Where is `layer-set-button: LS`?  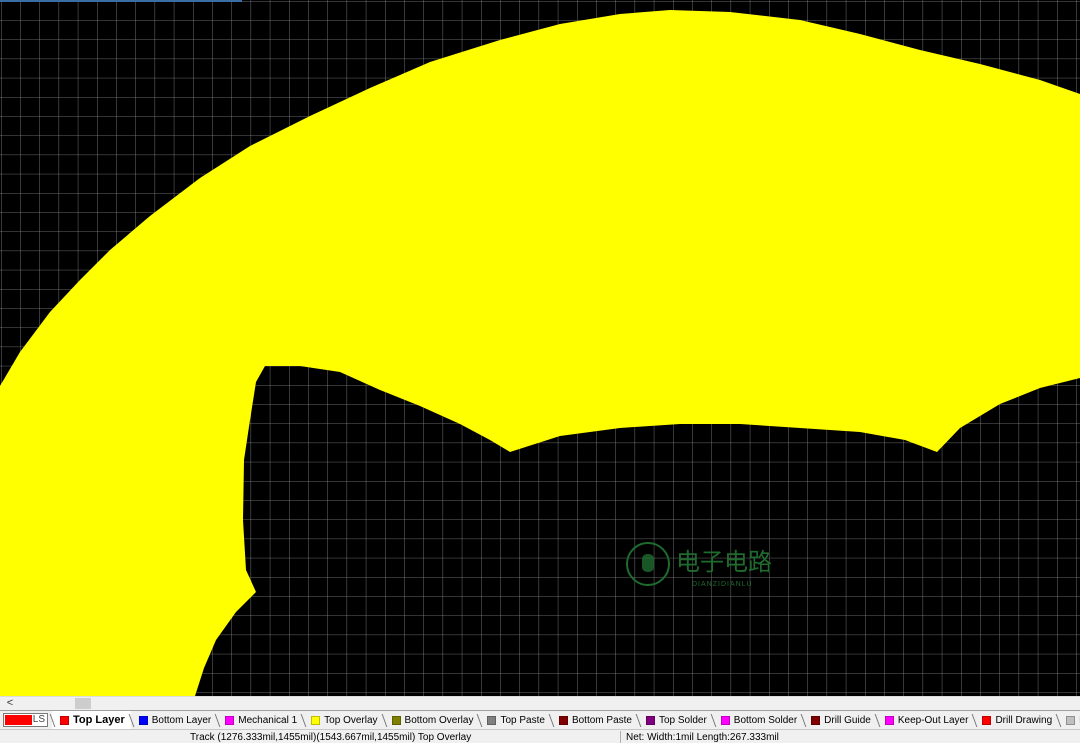
layer-set-button: LS is located at coordinates (25, 720).